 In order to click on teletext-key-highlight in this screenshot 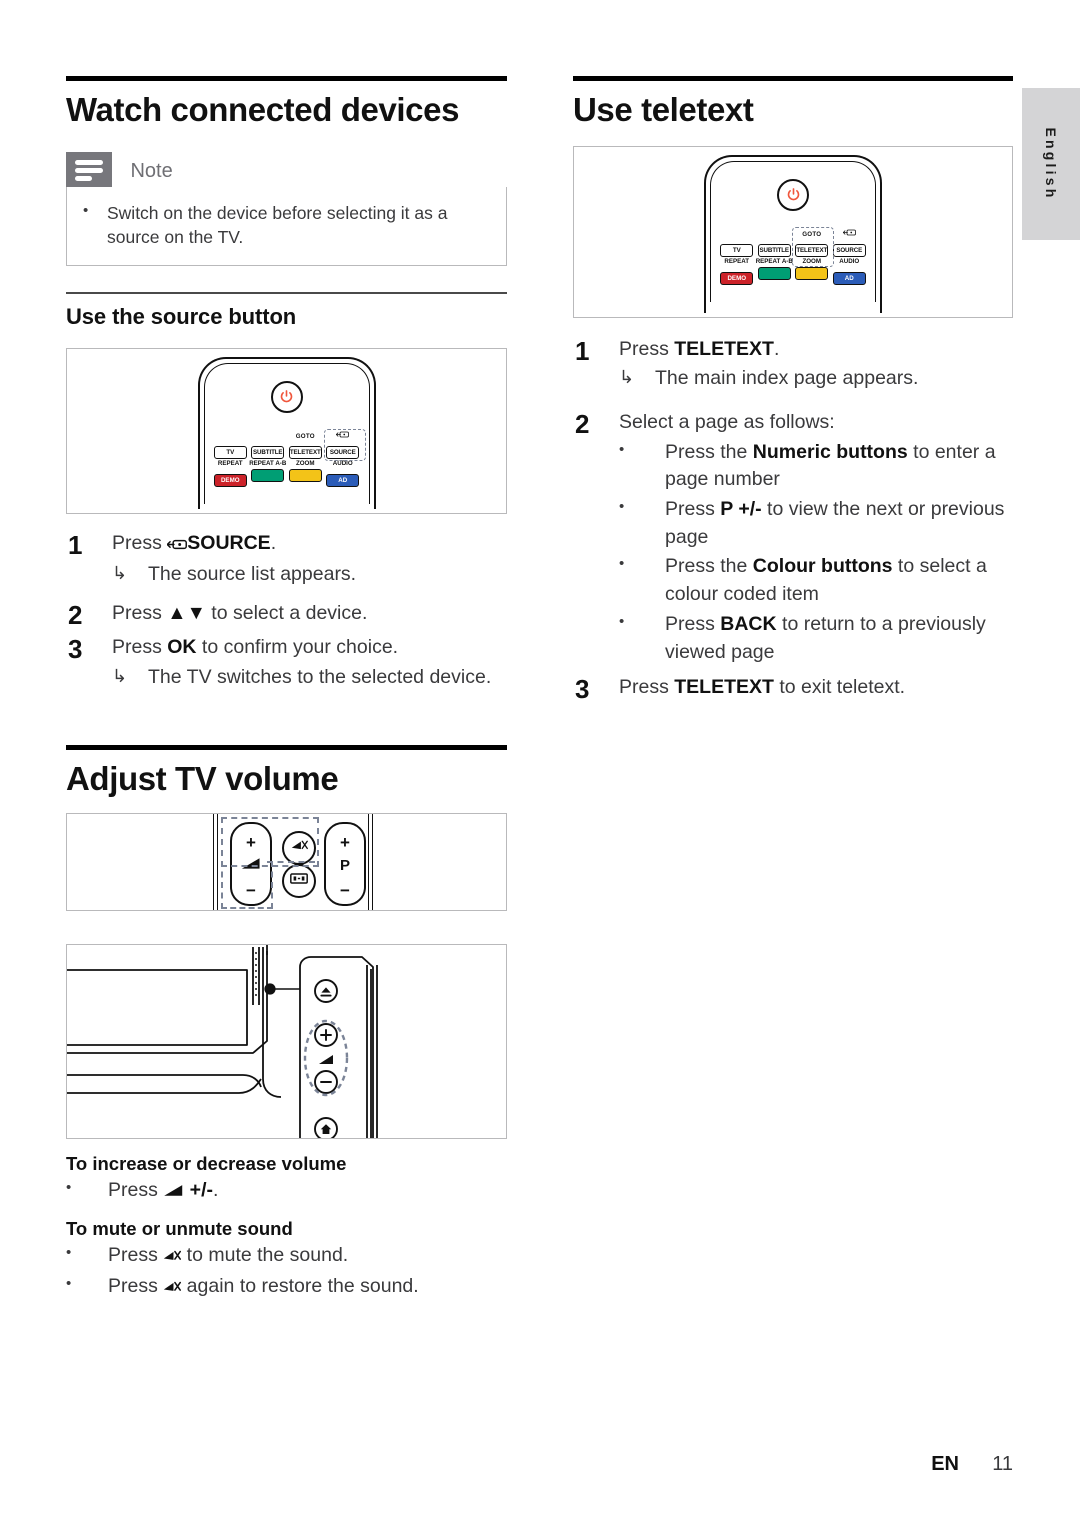, I will do `click(813, 246)`.